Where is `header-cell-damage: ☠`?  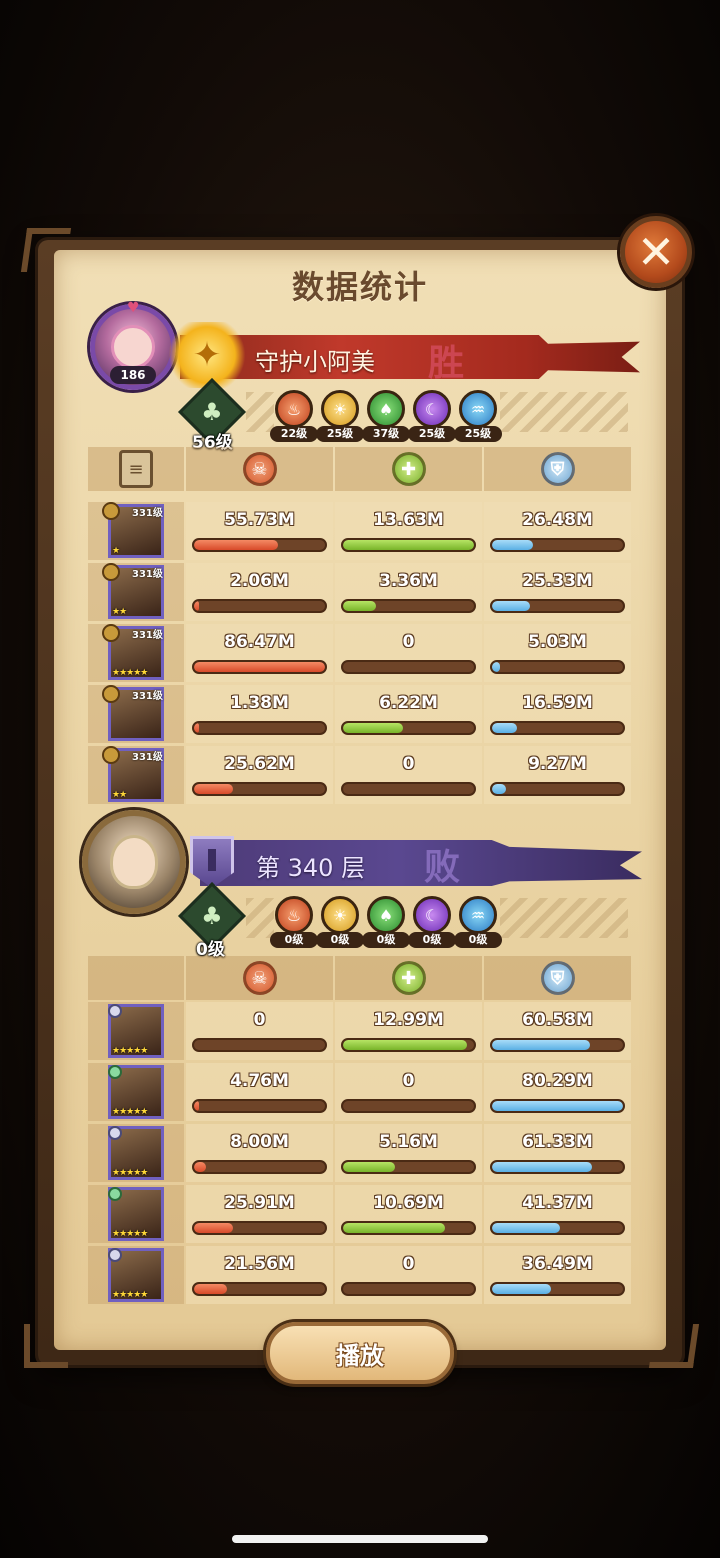 header-cell-damage: ☠ is located at coordinates (259, 978).